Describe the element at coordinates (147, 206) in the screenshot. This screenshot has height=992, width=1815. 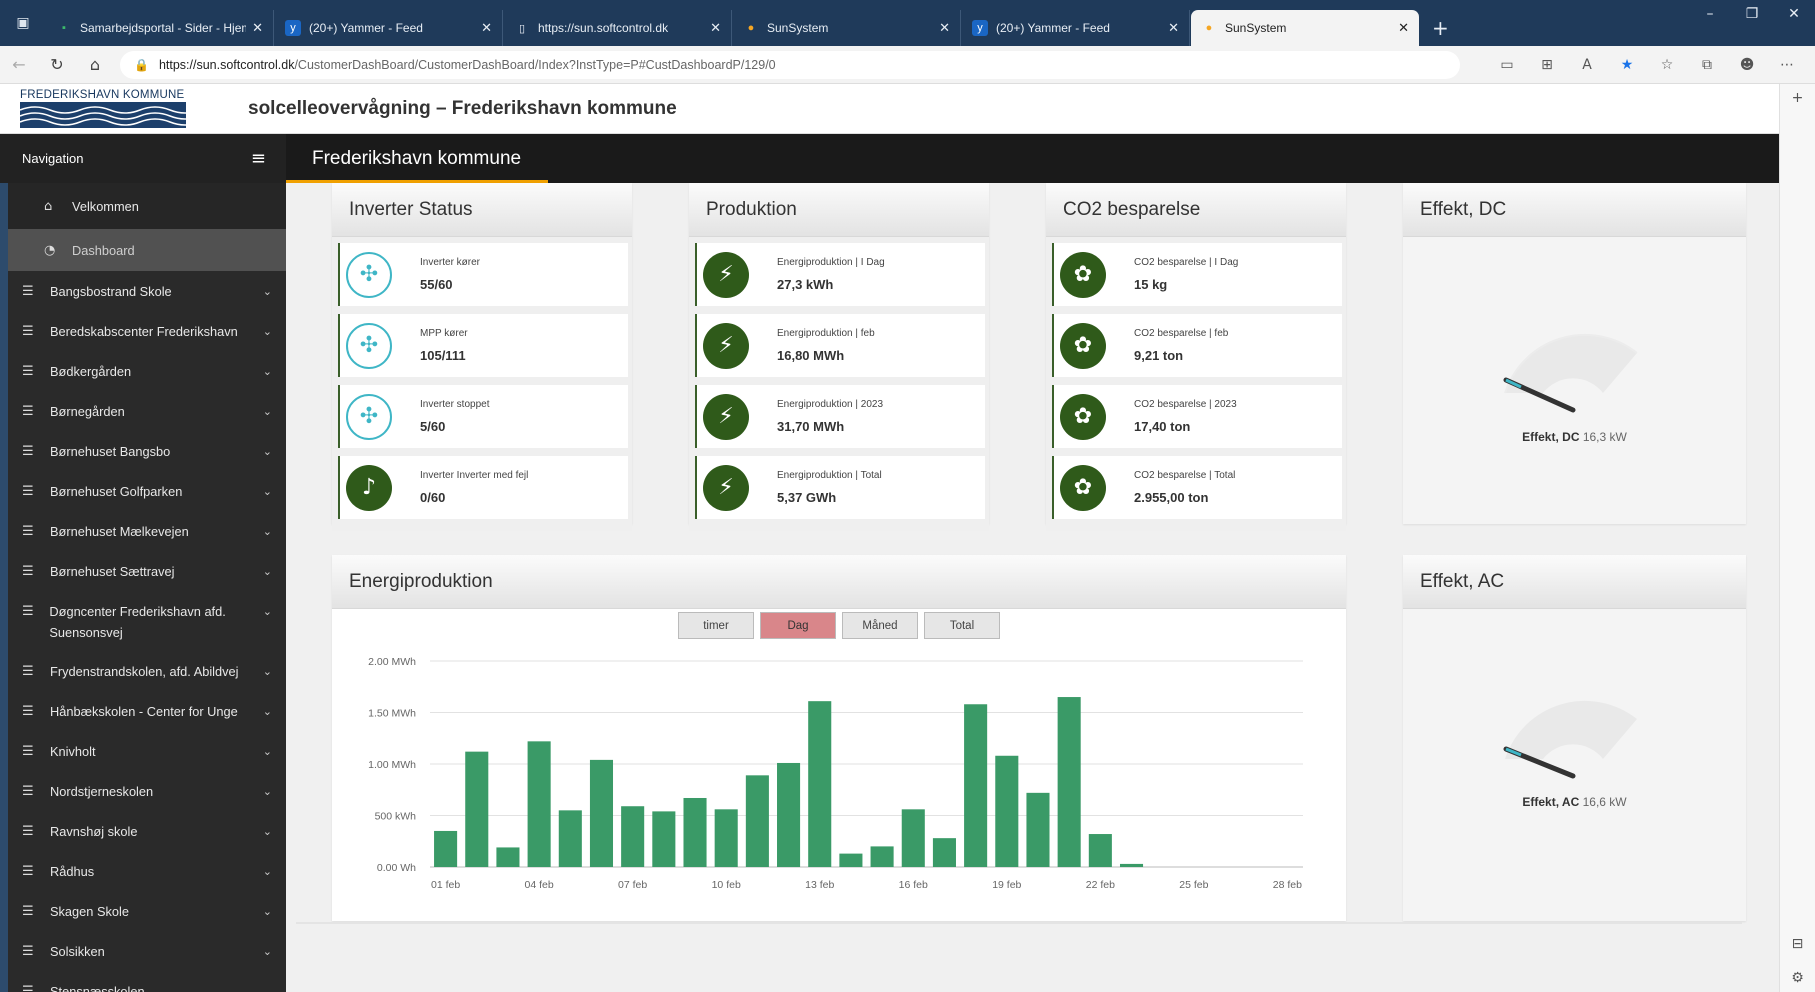
I see `sidebar-item-velkommen: ⌂ Velkommen` at that location.